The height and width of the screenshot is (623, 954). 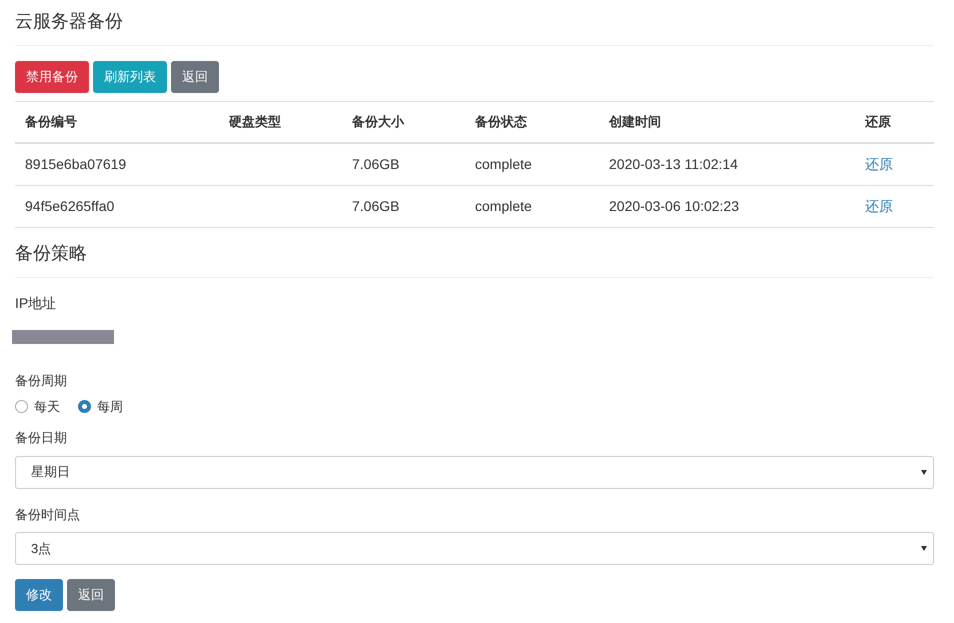 I want to click on radio-option: 每天, so click(x=37, y=406).